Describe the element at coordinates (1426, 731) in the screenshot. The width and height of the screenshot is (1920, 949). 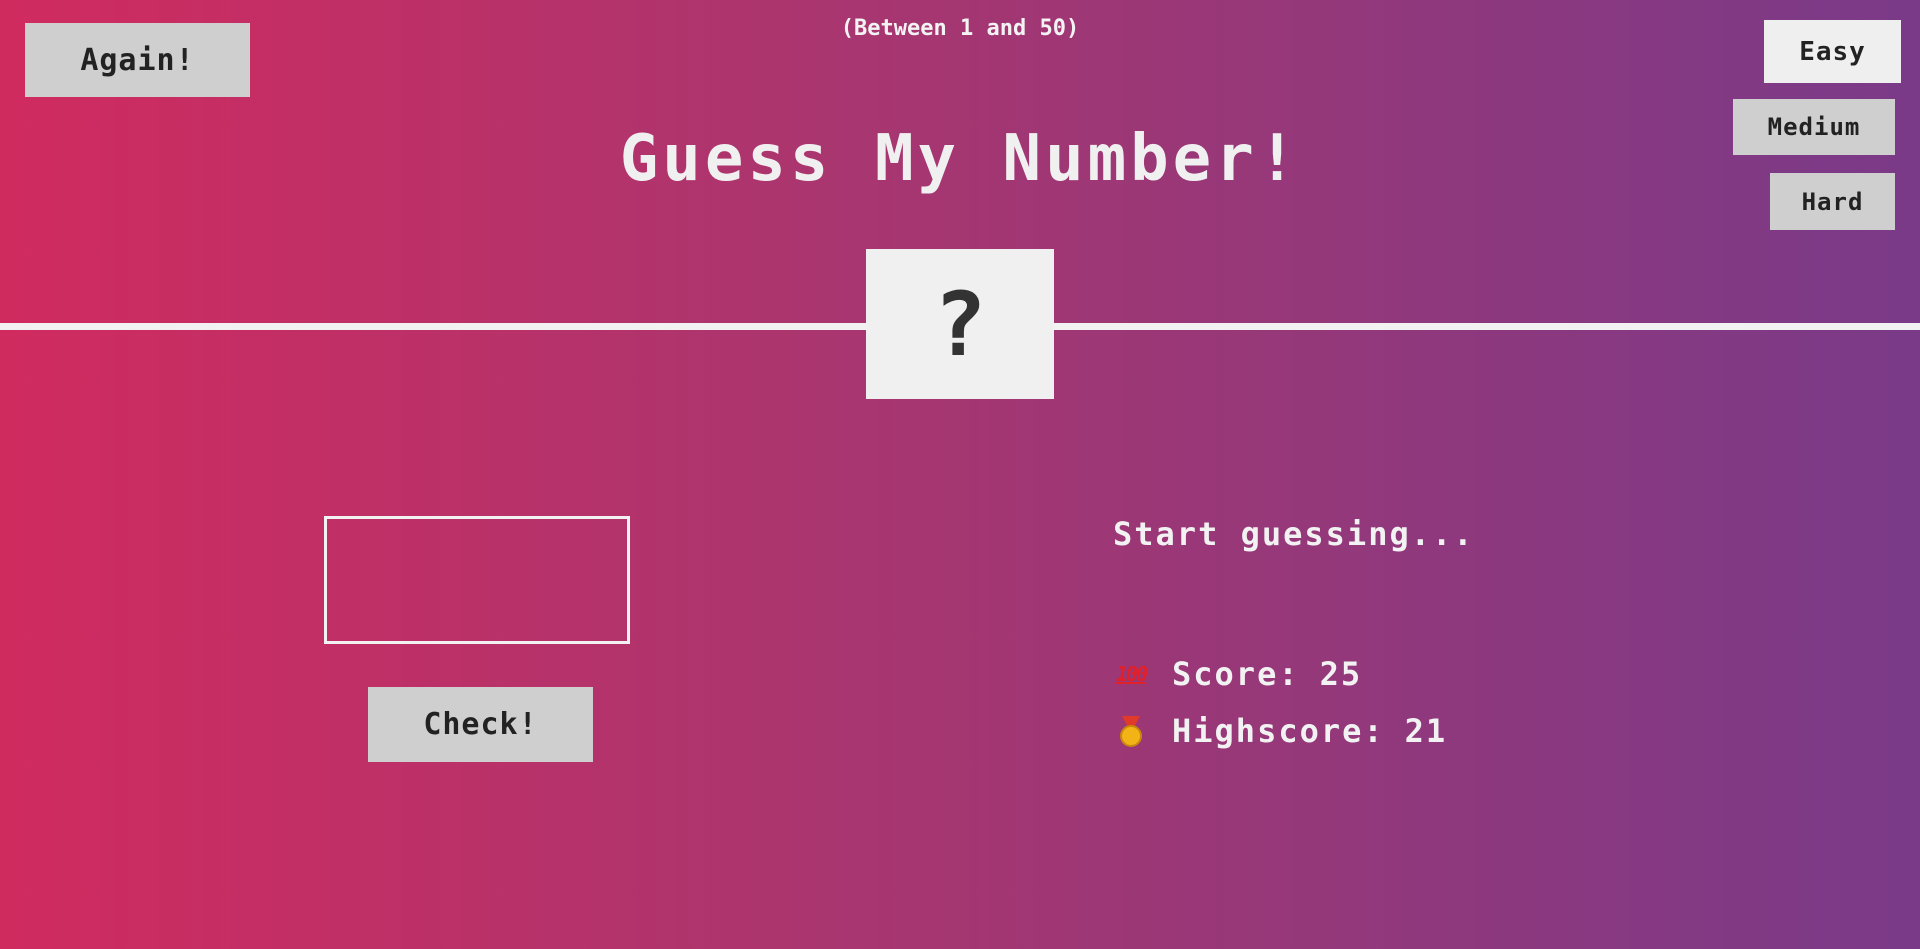
I see `highscore-value: 21` at that location.